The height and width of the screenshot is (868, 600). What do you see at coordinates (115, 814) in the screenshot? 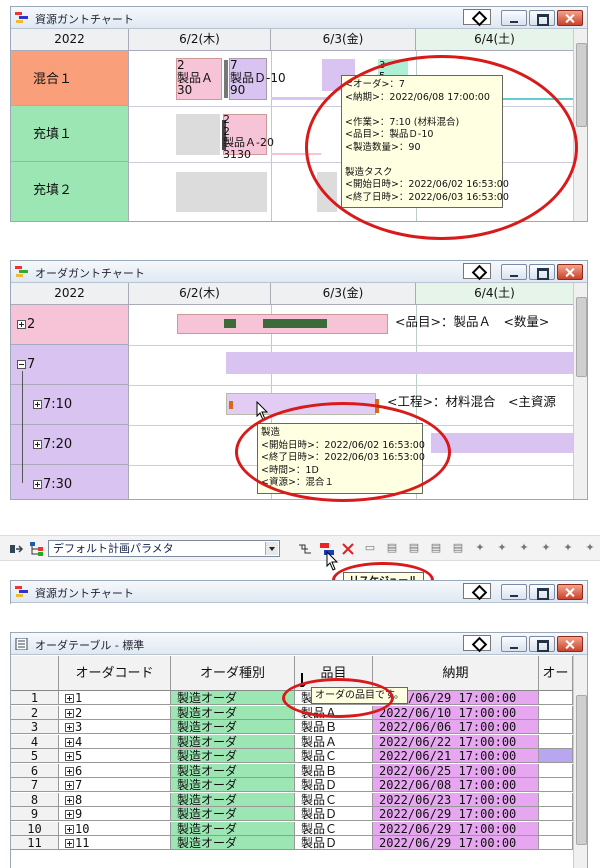
I see `order-code-cell: 9` at bounding box center [115, 814].